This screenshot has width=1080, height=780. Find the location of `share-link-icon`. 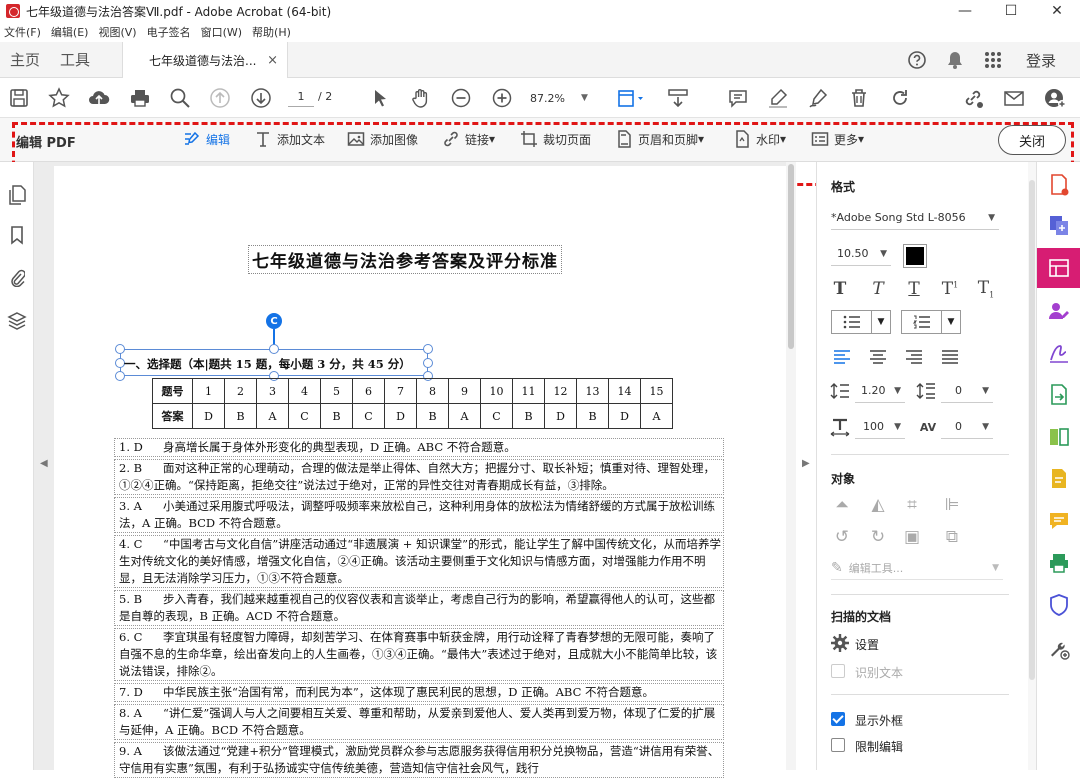

share-link-icon is located at coordinates (973, 98).